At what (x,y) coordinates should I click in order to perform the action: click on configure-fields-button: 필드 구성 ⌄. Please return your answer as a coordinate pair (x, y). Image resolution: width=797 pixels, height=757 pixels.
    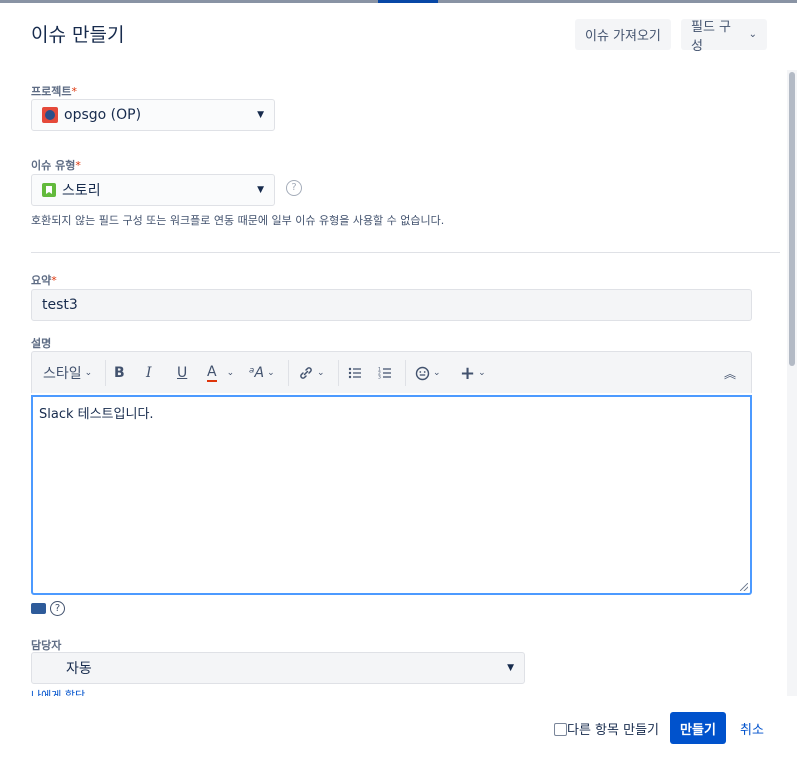
    Looking at the image, I should click on (724, 36).